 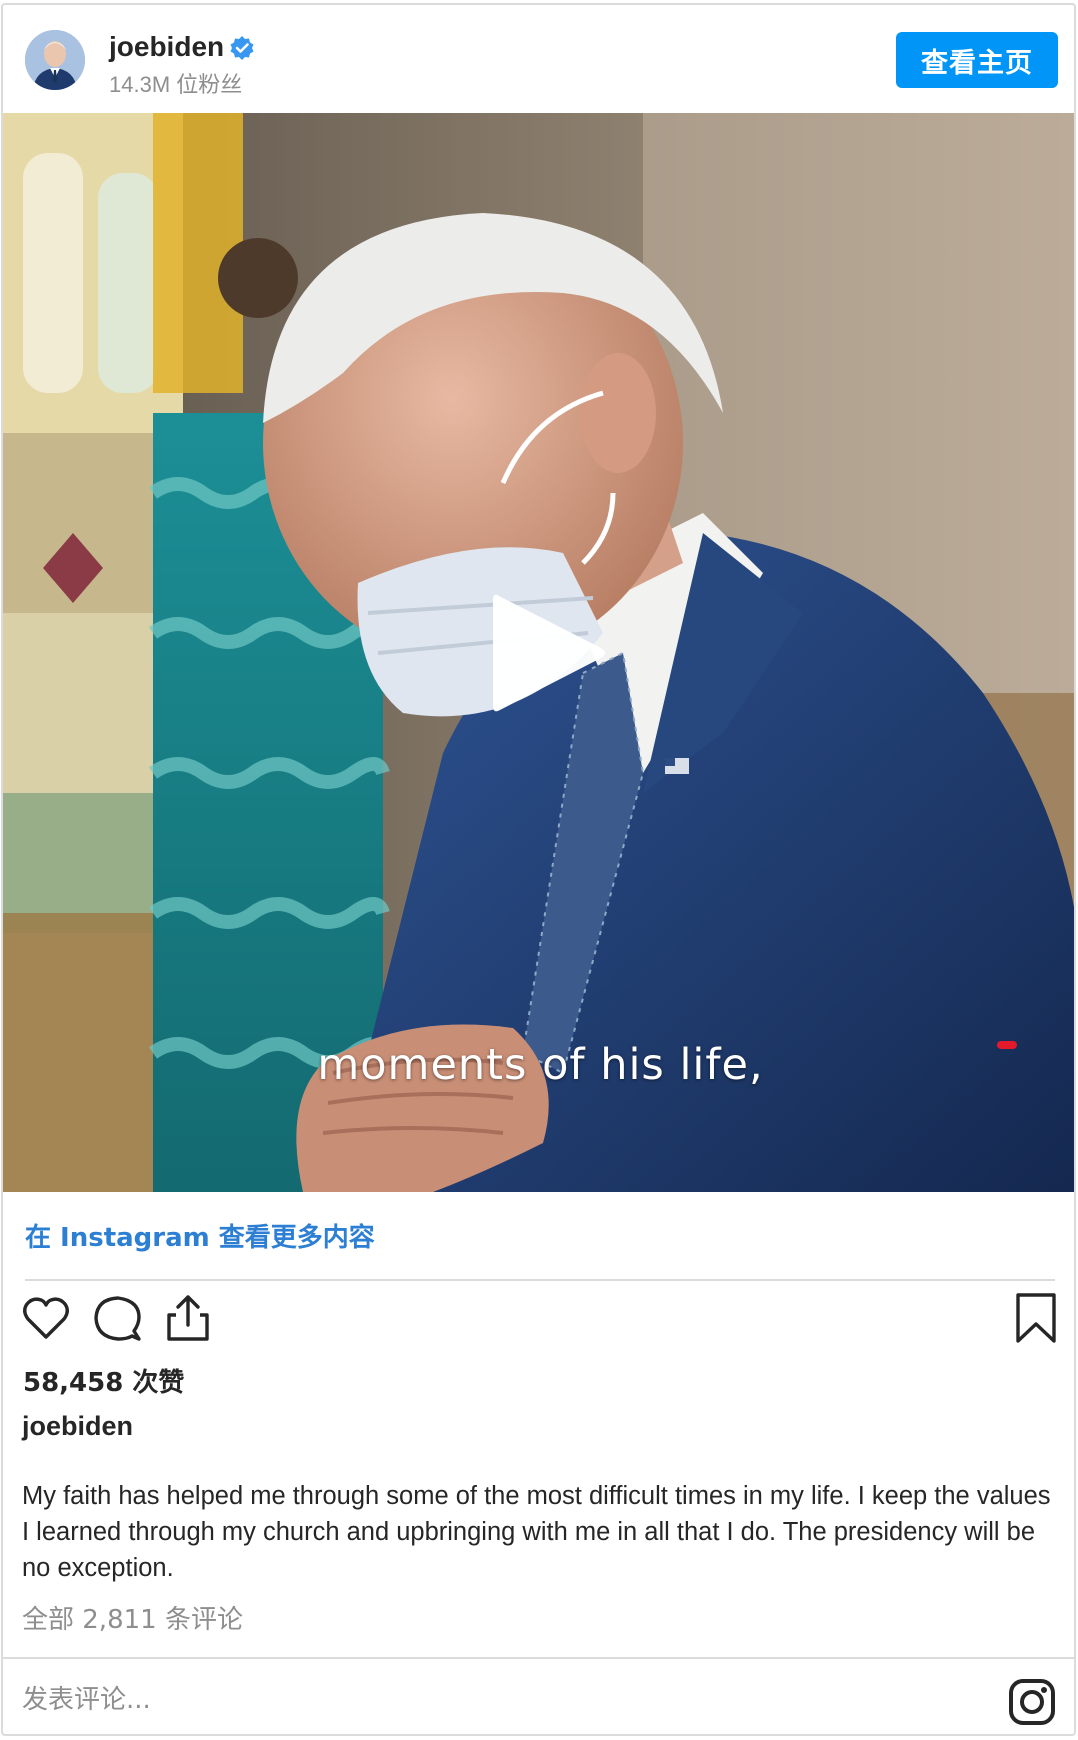 I want to click on video-subtitle: moments of his life,, so click(x=540, y=1065).